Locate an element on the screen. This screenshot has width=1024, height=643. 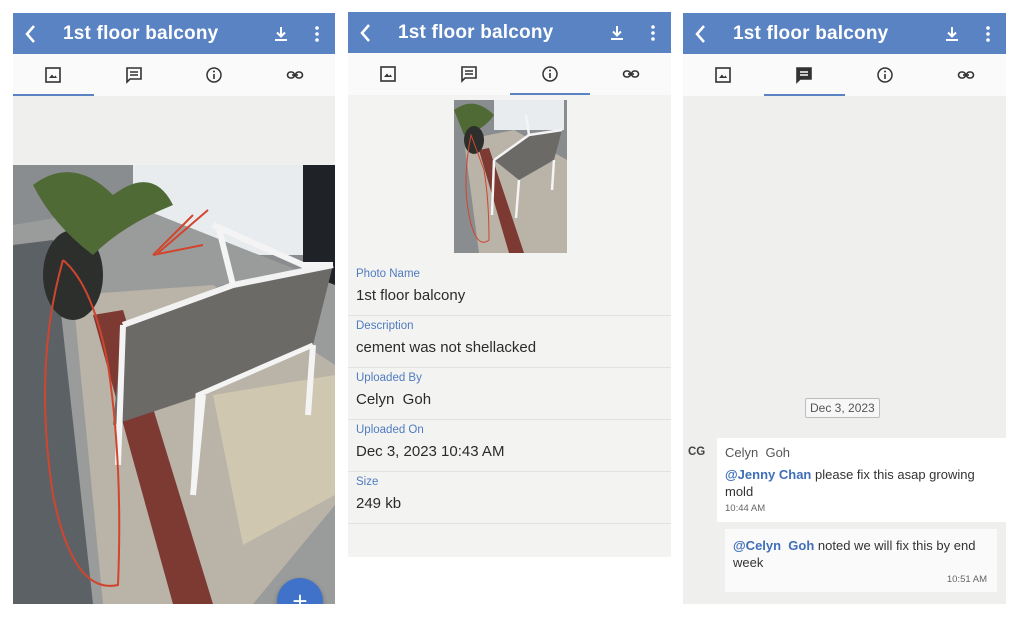
uploaded-on-field: Uploaded On Dec 3, 2023 10:43 AM is located at coordinates (509, 446).